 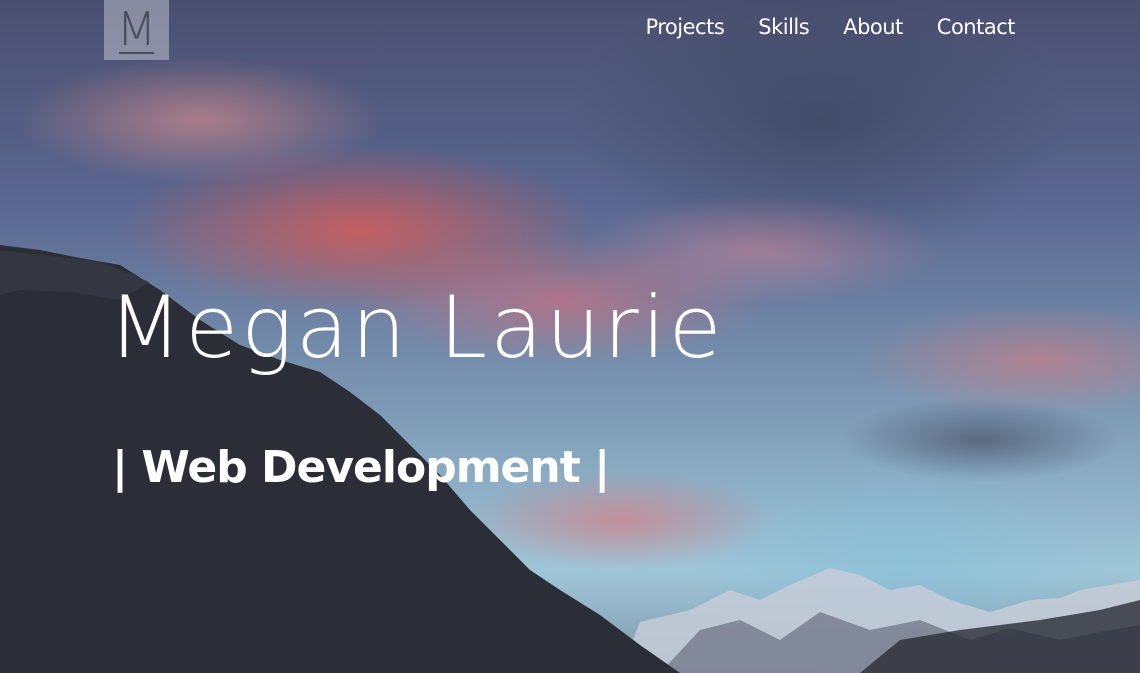 I want to click on logo-letter: M, so click(x=136, y=29).